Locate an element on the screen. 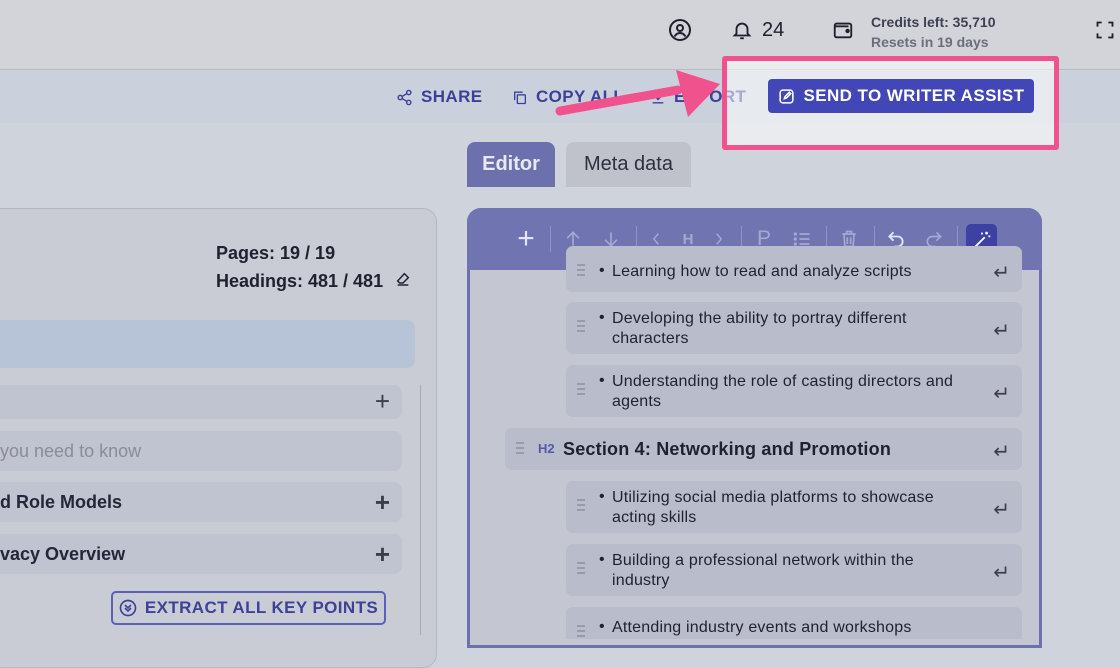 The width and height of the screenshot is (1120, 668). outline-row-label: vacy Overview is located at coordinates (63, 553).